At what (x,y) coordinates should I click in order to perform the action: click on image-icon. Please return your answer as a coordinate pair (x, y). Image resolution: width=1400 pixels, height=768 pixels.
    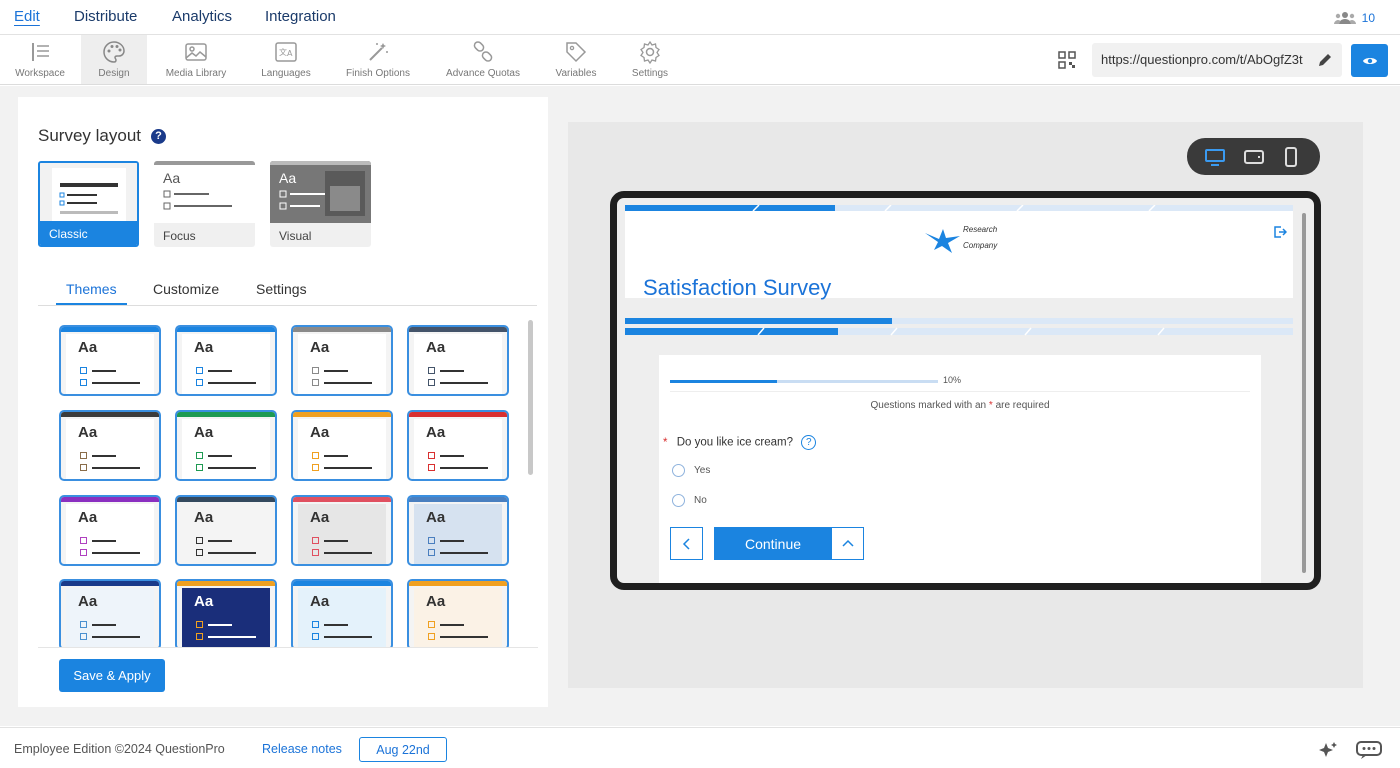
    Looking at the image, I should click on (196, 52).